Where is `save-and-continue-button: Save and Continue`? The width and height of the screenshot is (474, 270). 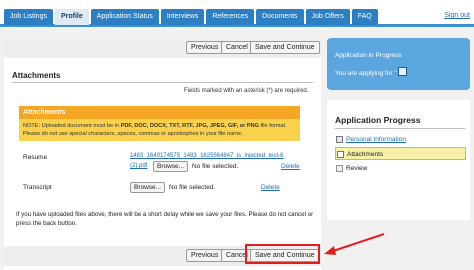
save-and-continue-button: Save and Continue is located at coordinates (285, 47).